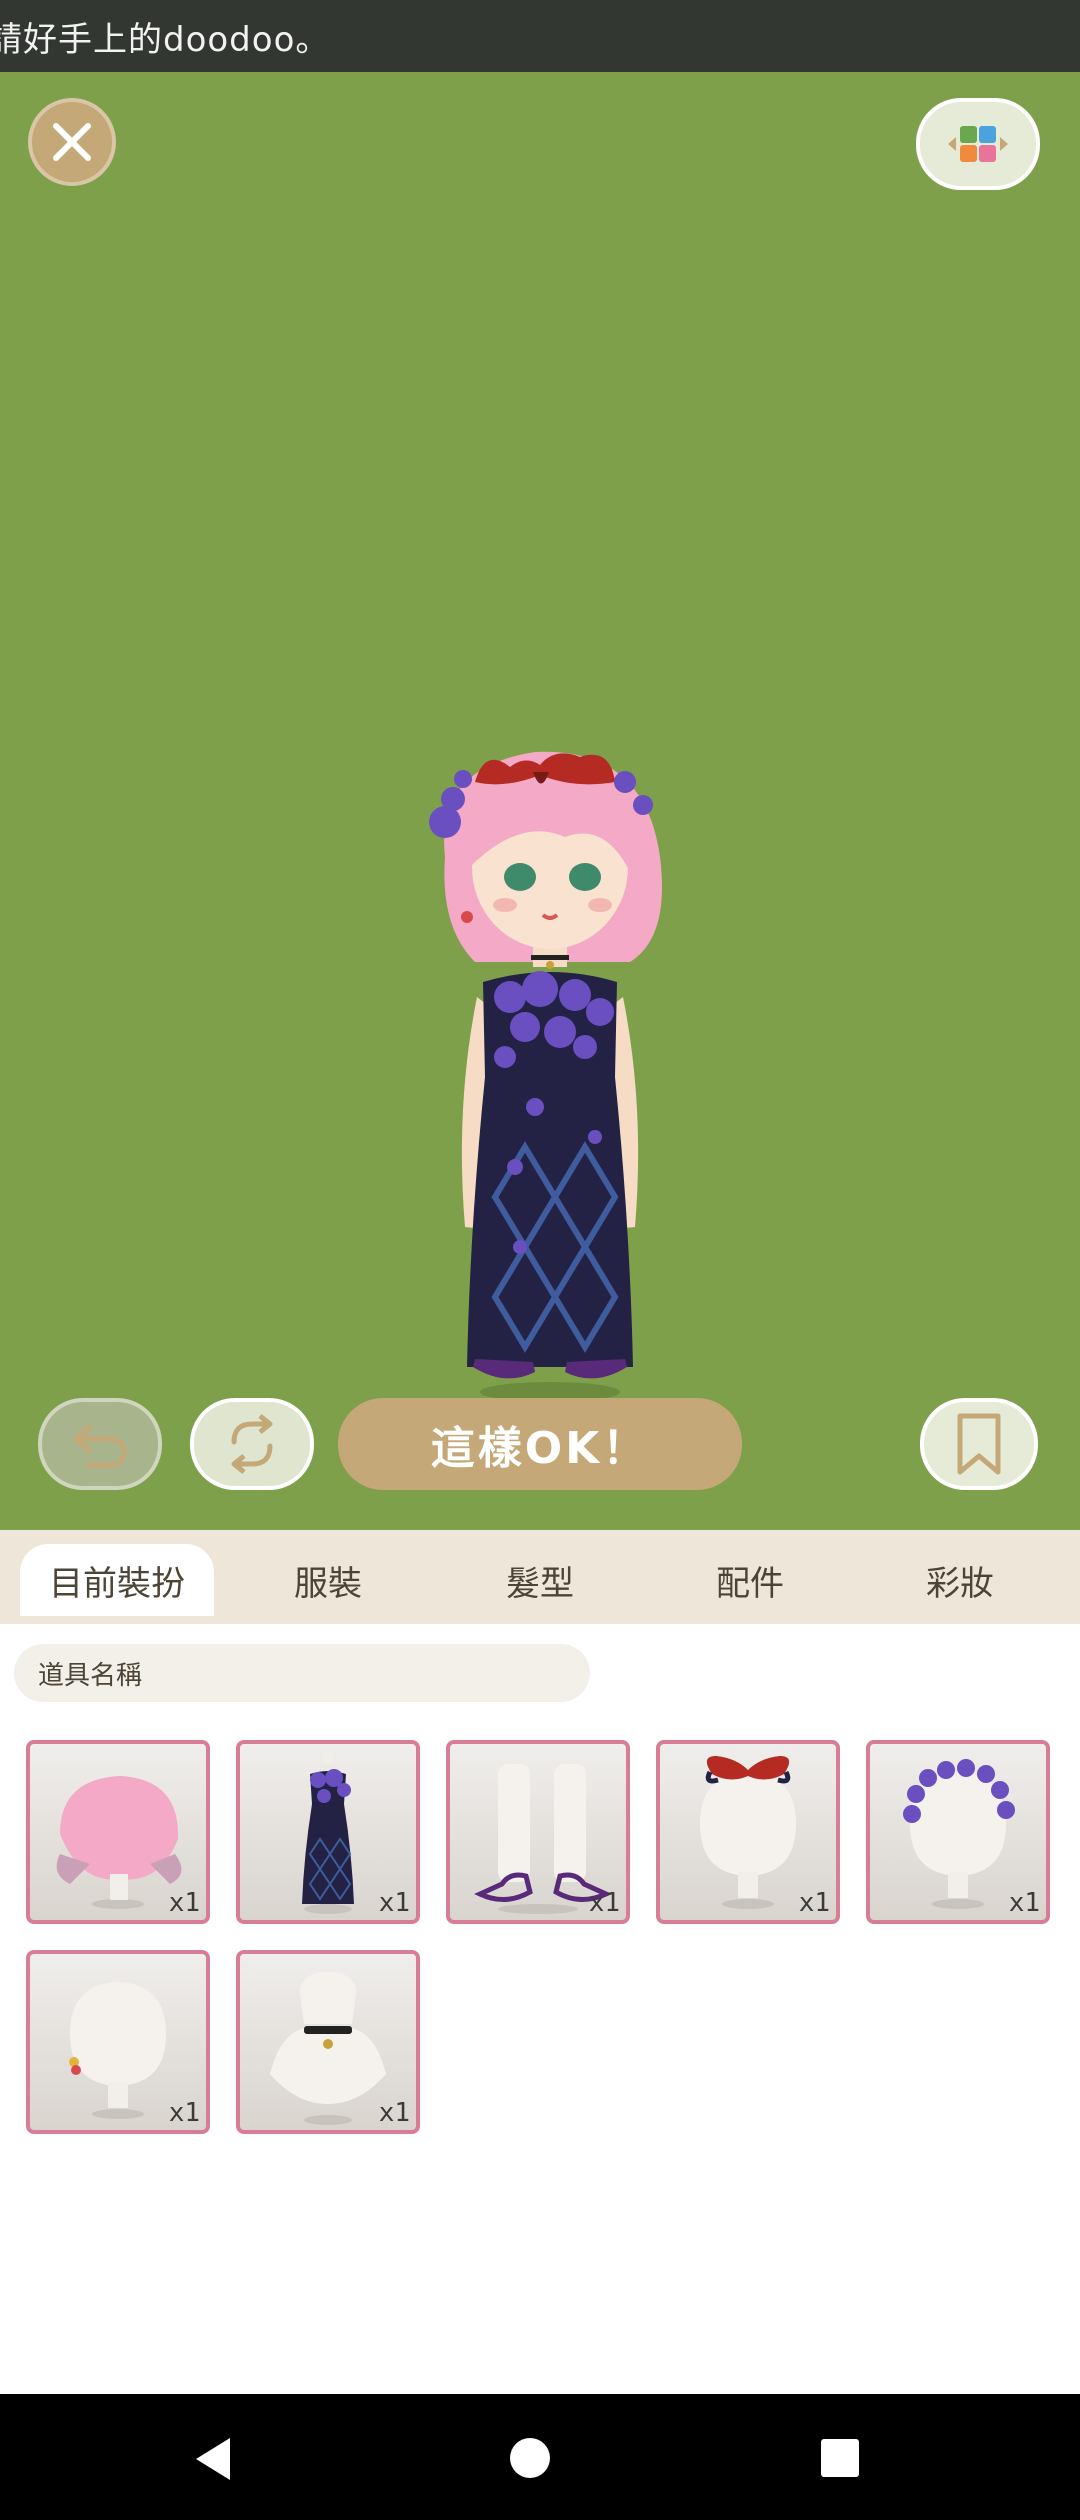  I want to click on item-violet-dress: x1, so click(328, 1832).